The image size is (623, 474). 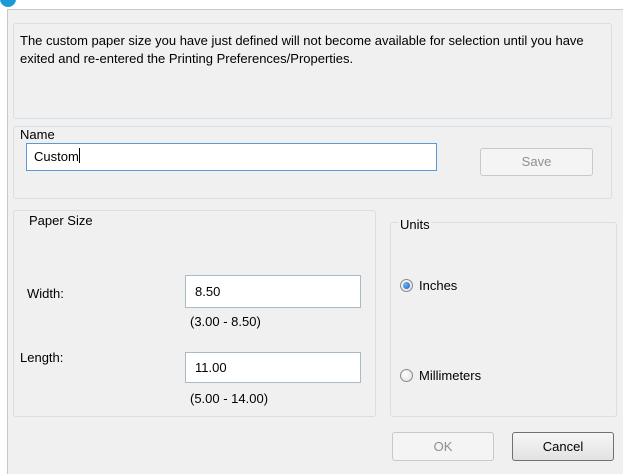 What do you see at coordinates (8, 3) in the screenshot?
I see `printer-app-icon` at bounding box center [8, 3].